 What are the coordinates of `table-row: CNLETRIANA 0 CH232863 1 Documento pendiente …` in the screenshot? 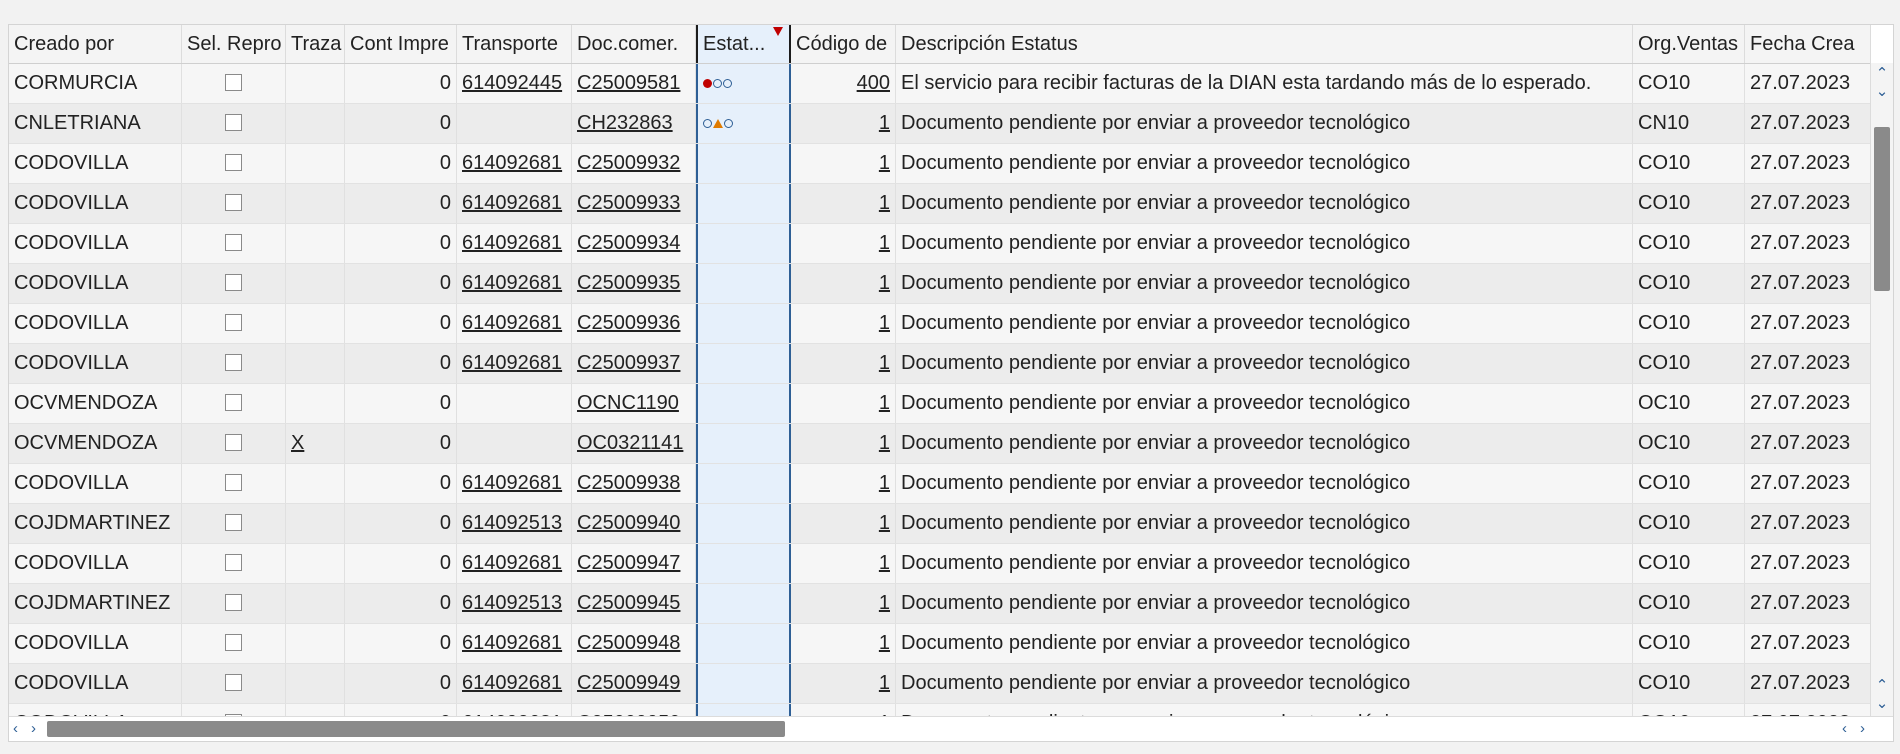 It's located at (940, 124).